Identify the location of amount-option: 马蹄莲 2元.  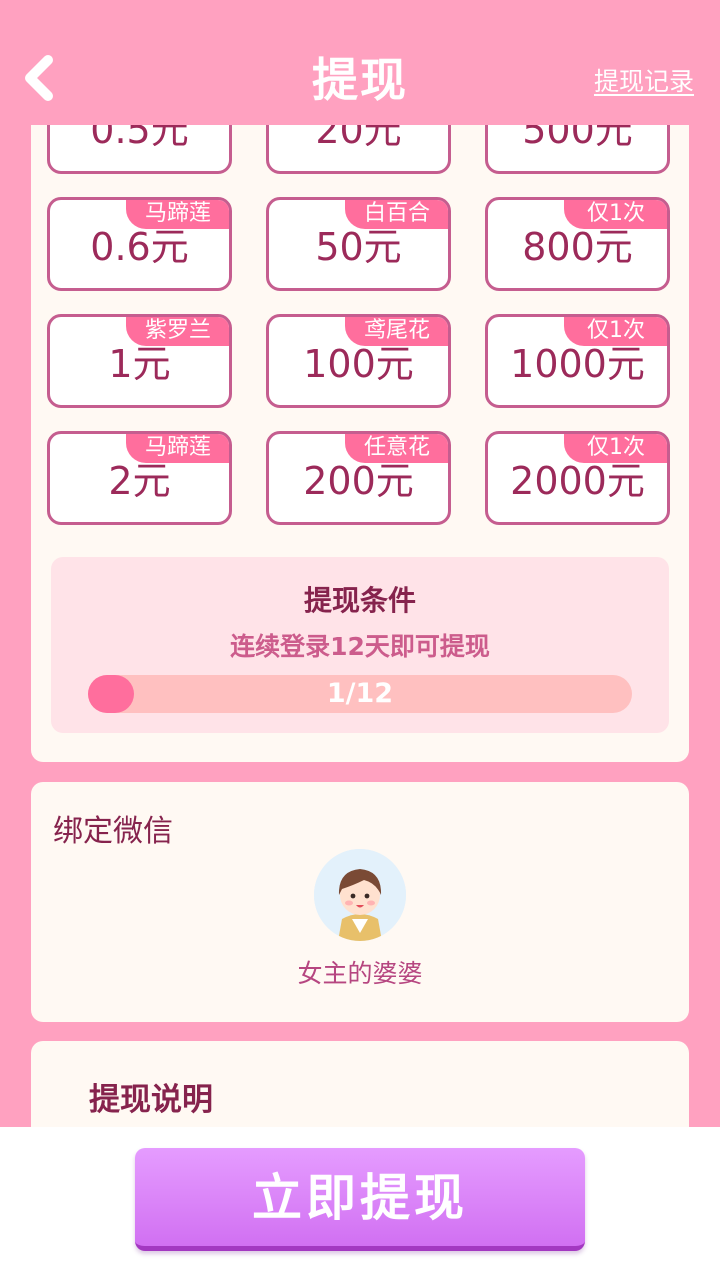
(139, 478).